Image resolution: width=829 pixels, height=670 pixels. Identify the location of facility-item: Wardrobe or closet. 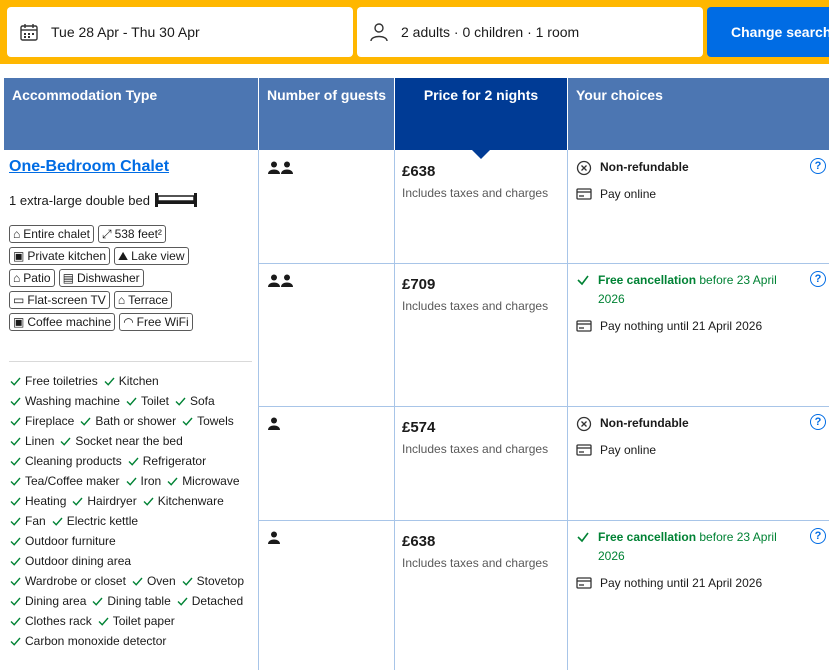
(68, 581).